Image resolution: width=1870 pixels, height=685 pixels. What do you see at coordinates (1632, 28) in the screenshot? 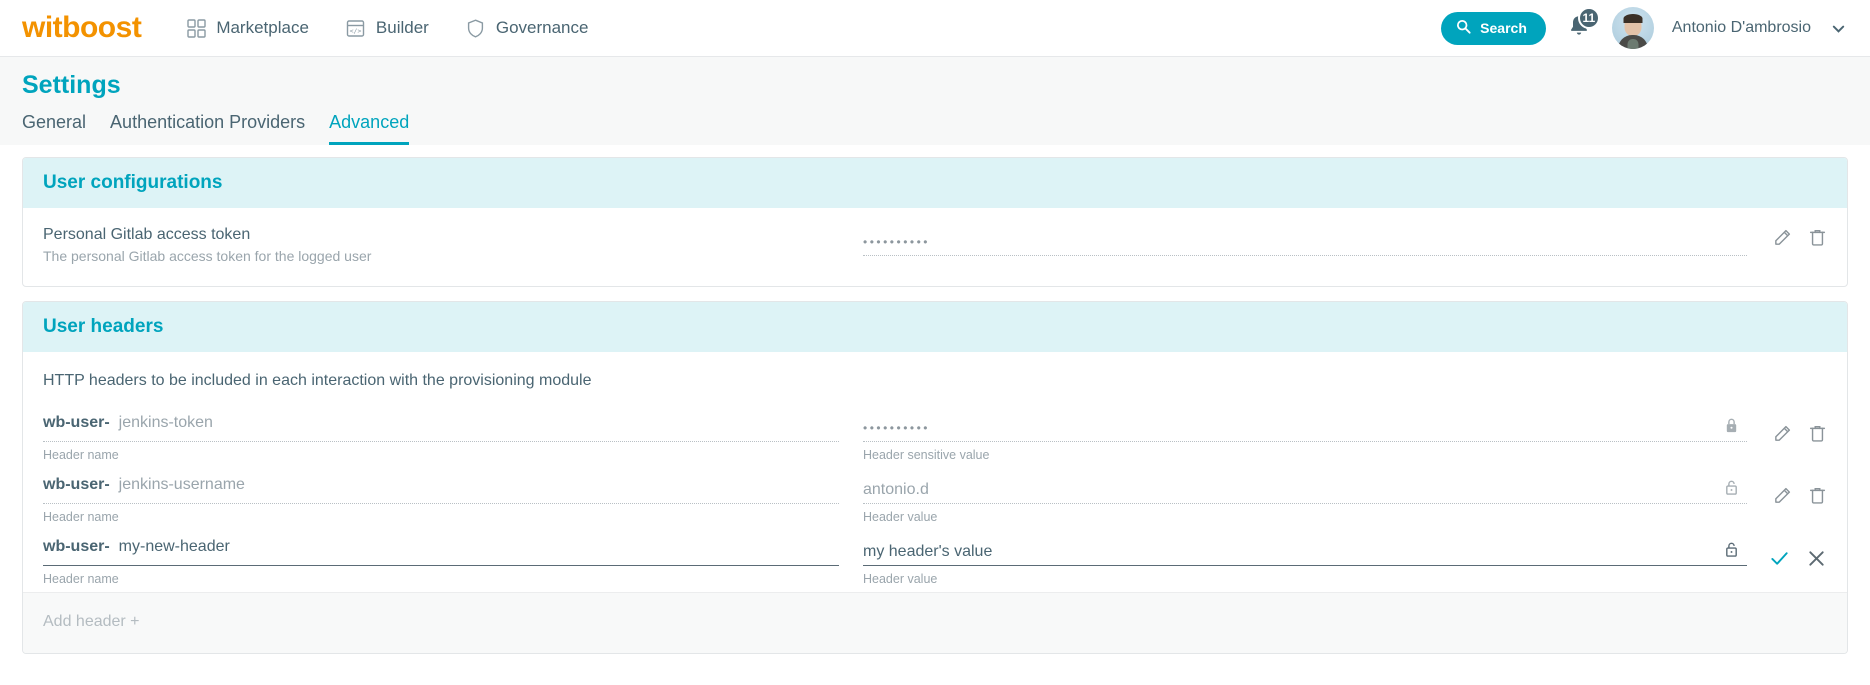
I see `avatar` at bounding box center [1632, 28].